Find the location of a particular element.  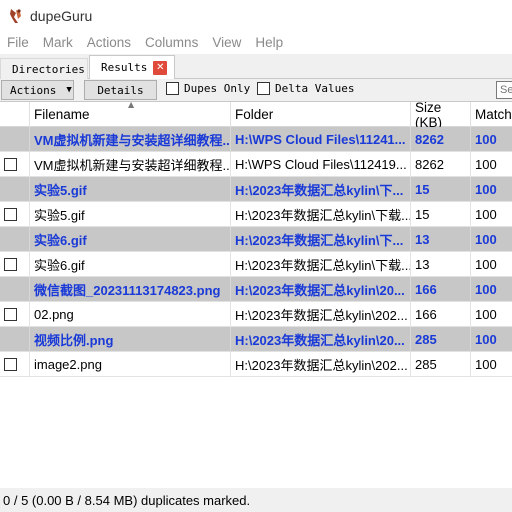

column-header-match: Match is located at coordinates (491, 114).